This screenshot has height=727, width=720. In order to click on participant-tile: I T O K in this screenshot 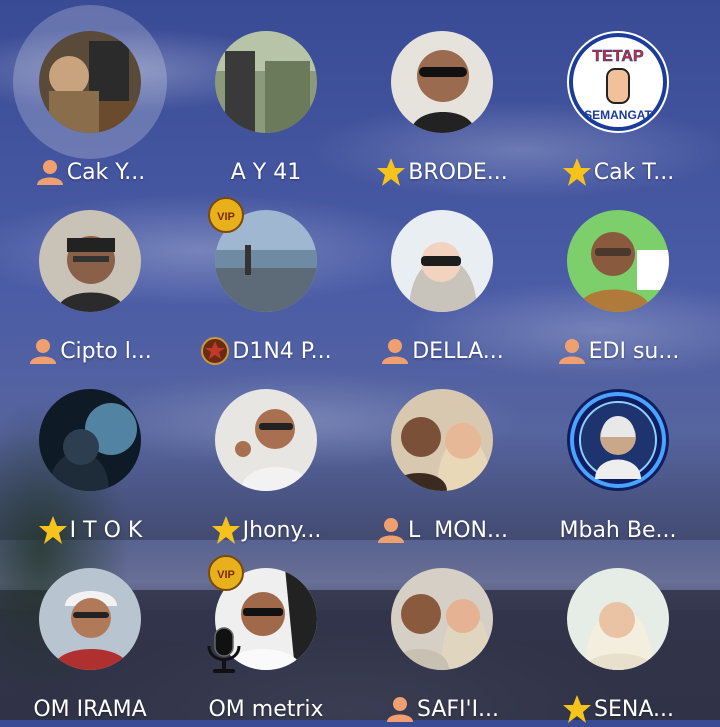, I will do `click(90, 451)`.